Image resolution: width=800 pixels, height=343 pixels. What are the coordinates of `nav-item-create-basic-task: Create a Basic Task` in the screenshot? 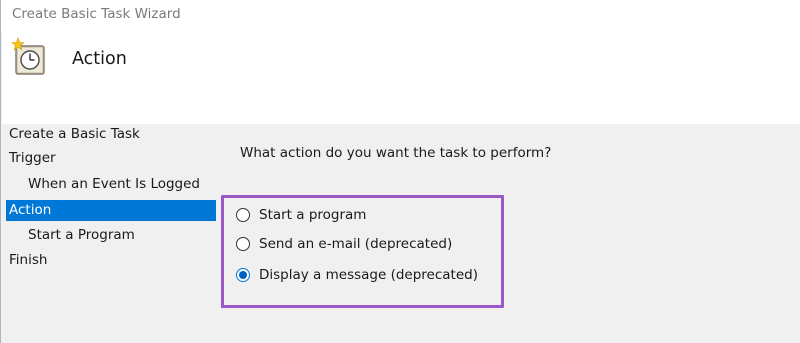 It's located at (111, 134).